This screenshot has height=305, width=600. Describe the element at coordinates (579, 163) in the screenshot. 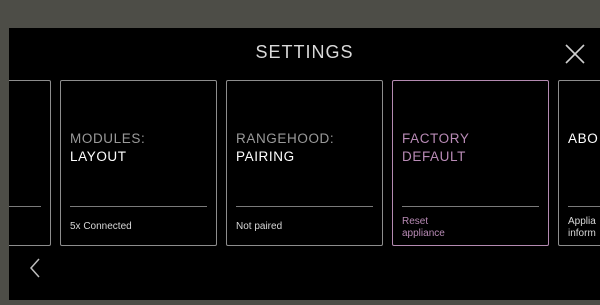

I see `settings-card-about: ABO Applia inform` at that location.